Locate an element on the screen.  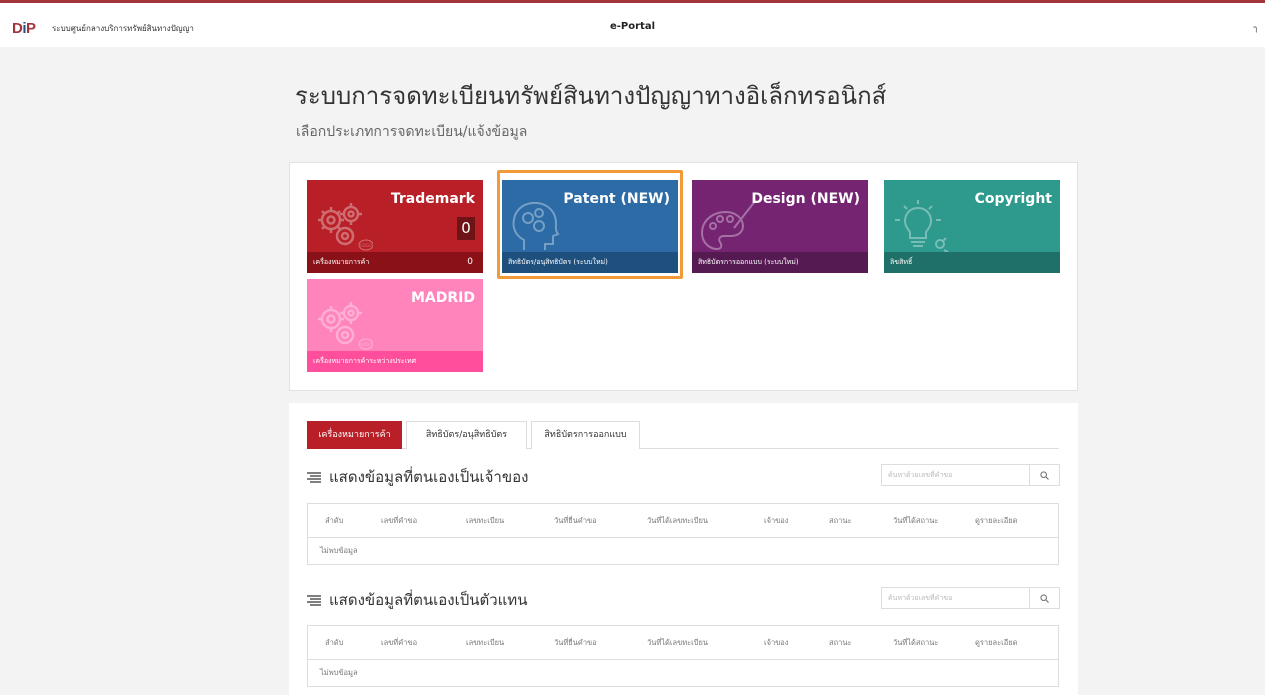
tile-count-badge: 0 is located at coordinates (466, 228).